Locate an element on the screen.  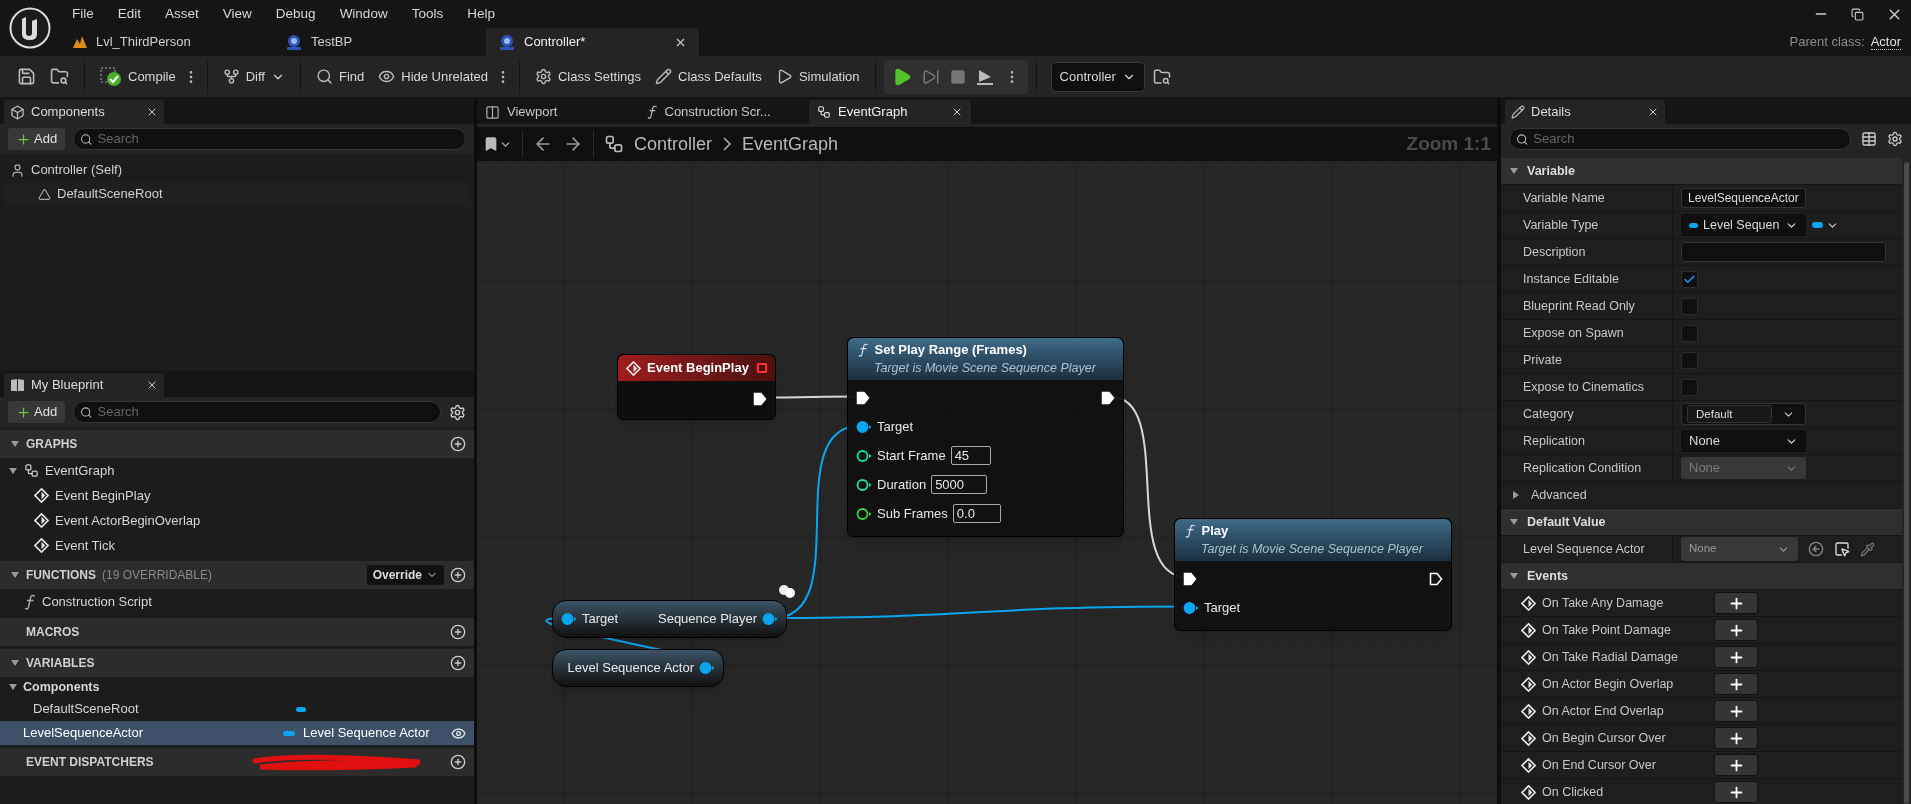
text-field is located at coordinates (1783, 252).